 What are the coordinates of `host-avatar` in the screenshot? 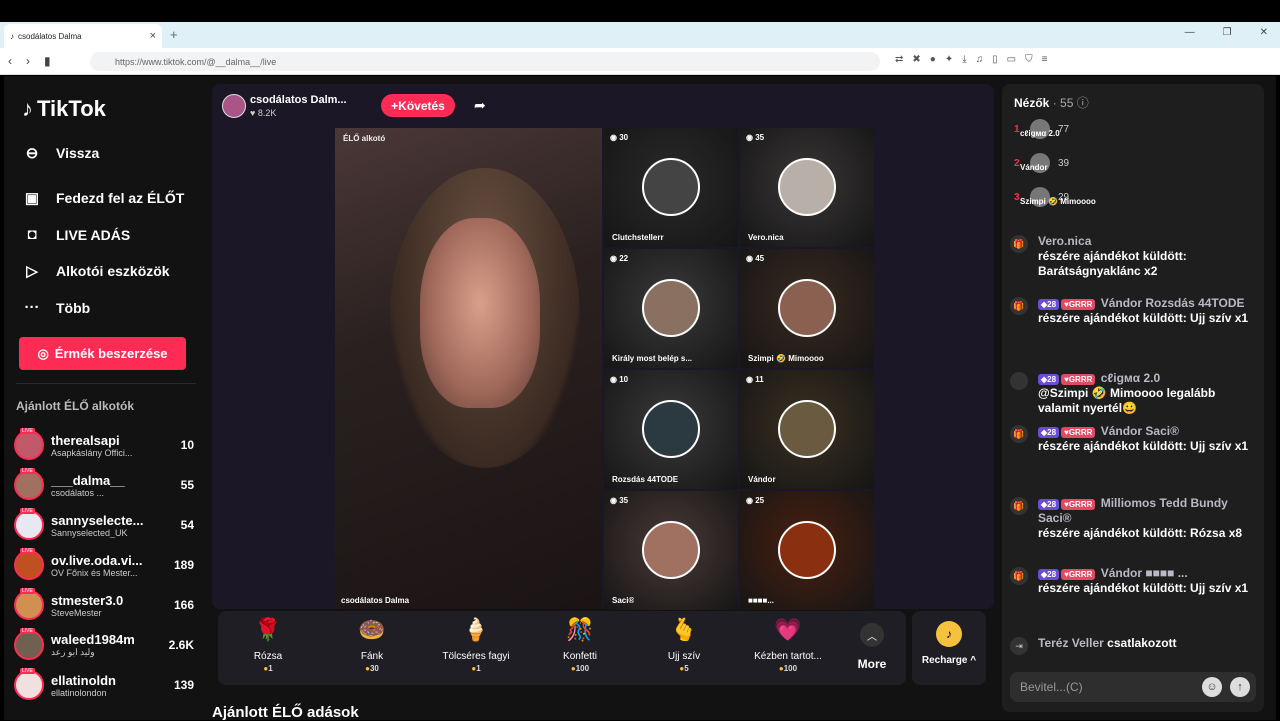 It's located at (234, 106).